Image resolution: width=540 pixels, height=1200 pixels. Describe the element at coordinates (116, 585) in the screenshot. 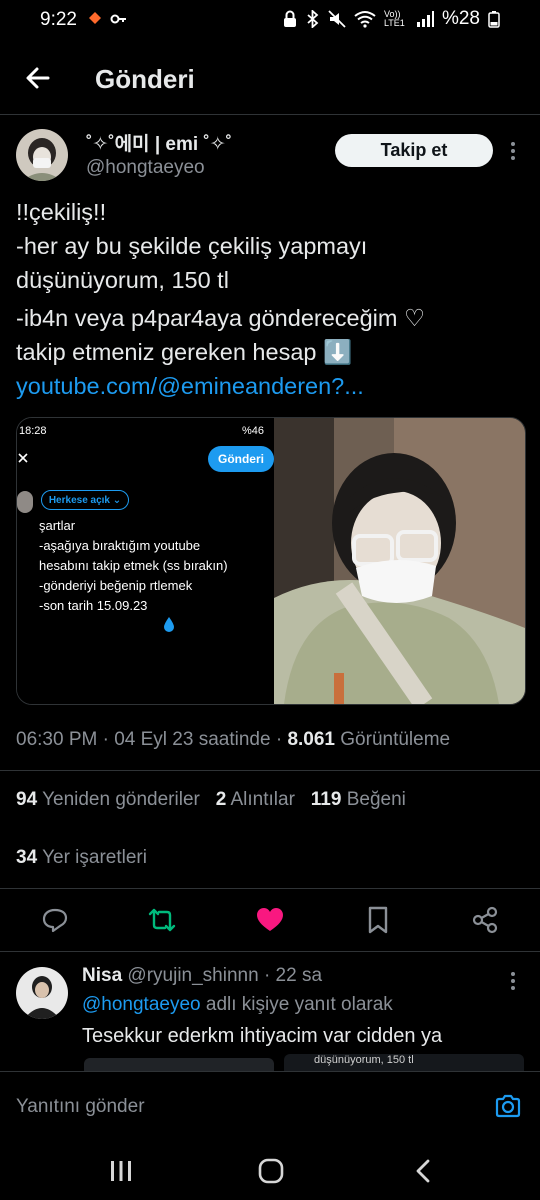

I see `screenshot-line: -gönderiyi beğenip rtlemek` at that location.